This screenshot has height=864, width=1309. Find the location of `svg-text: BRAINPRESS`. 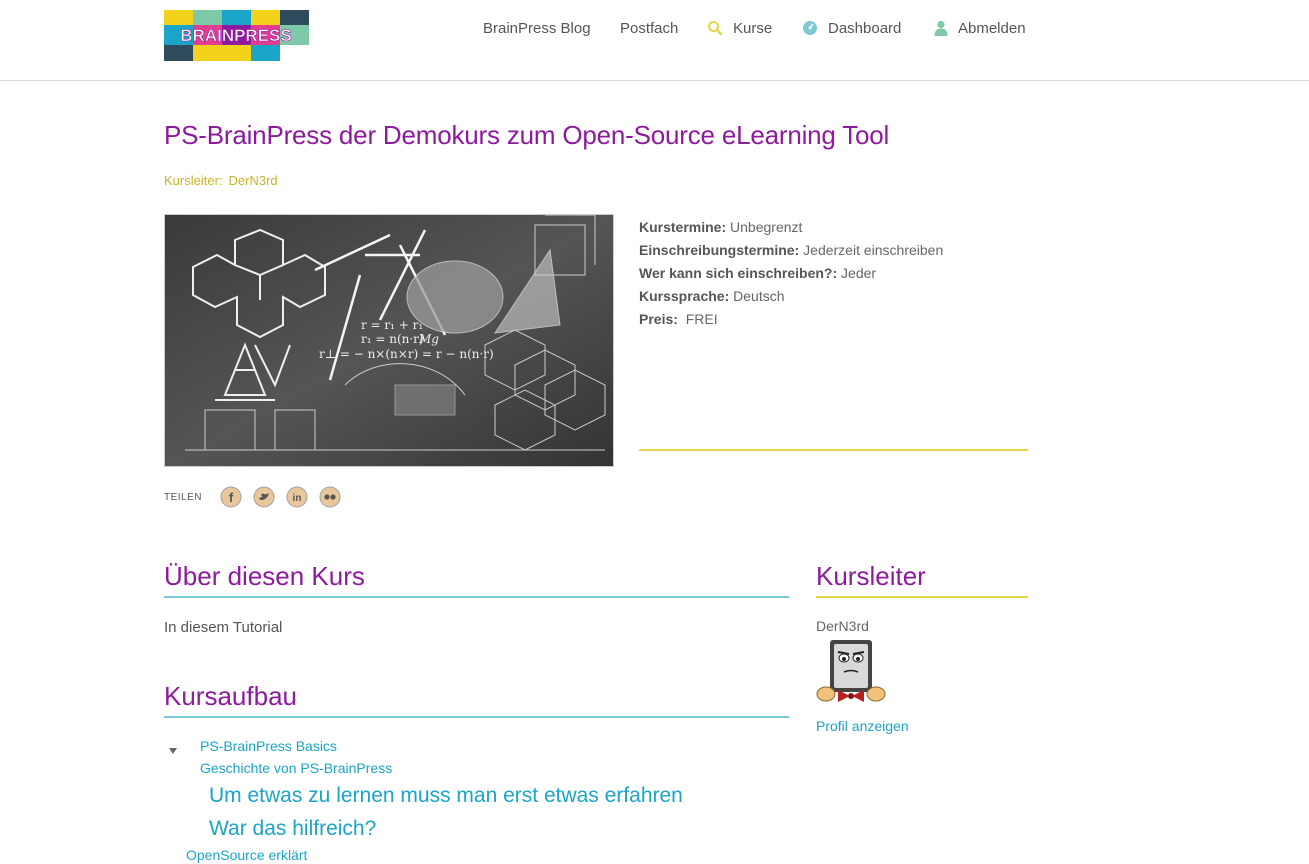

svg-text: BRAINPRESS is located at coordinates (235, 35).